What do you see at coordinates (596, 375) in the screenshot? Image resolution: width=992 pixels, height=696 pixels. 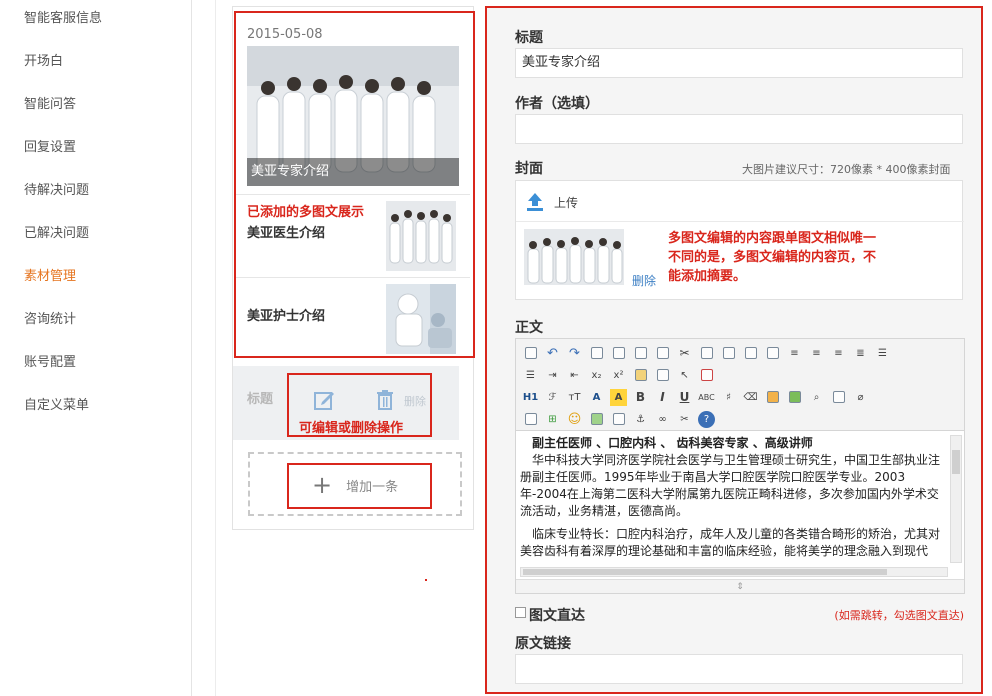 I see `subscript-icon: x₂` at bounding box center [596, 375].